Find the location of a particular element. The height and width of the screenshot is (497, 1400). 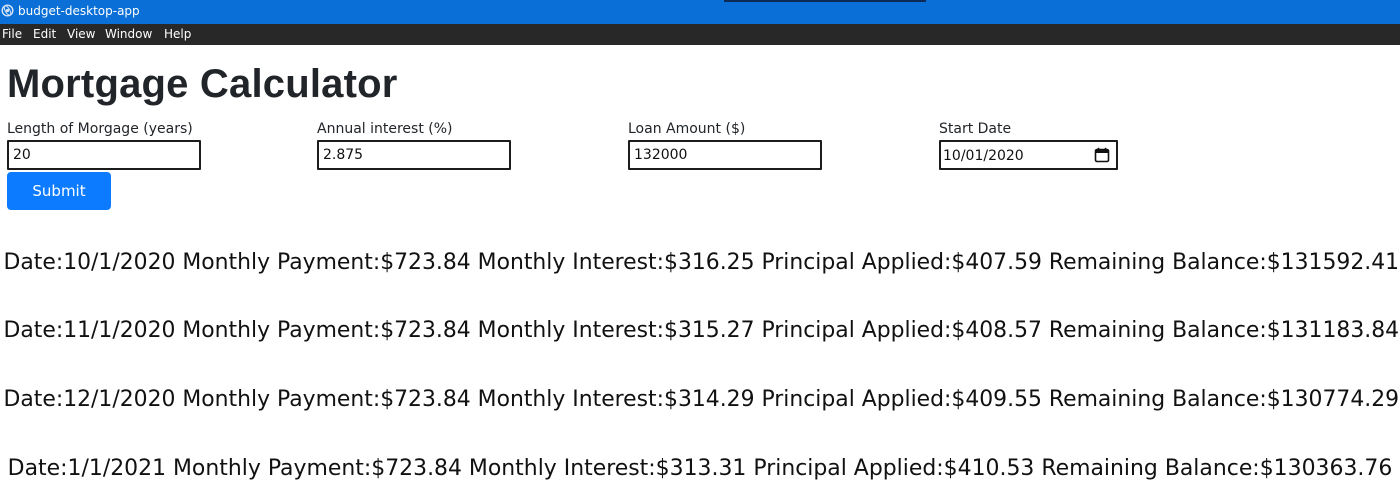

loan-input is located at coordinates (725, 155).